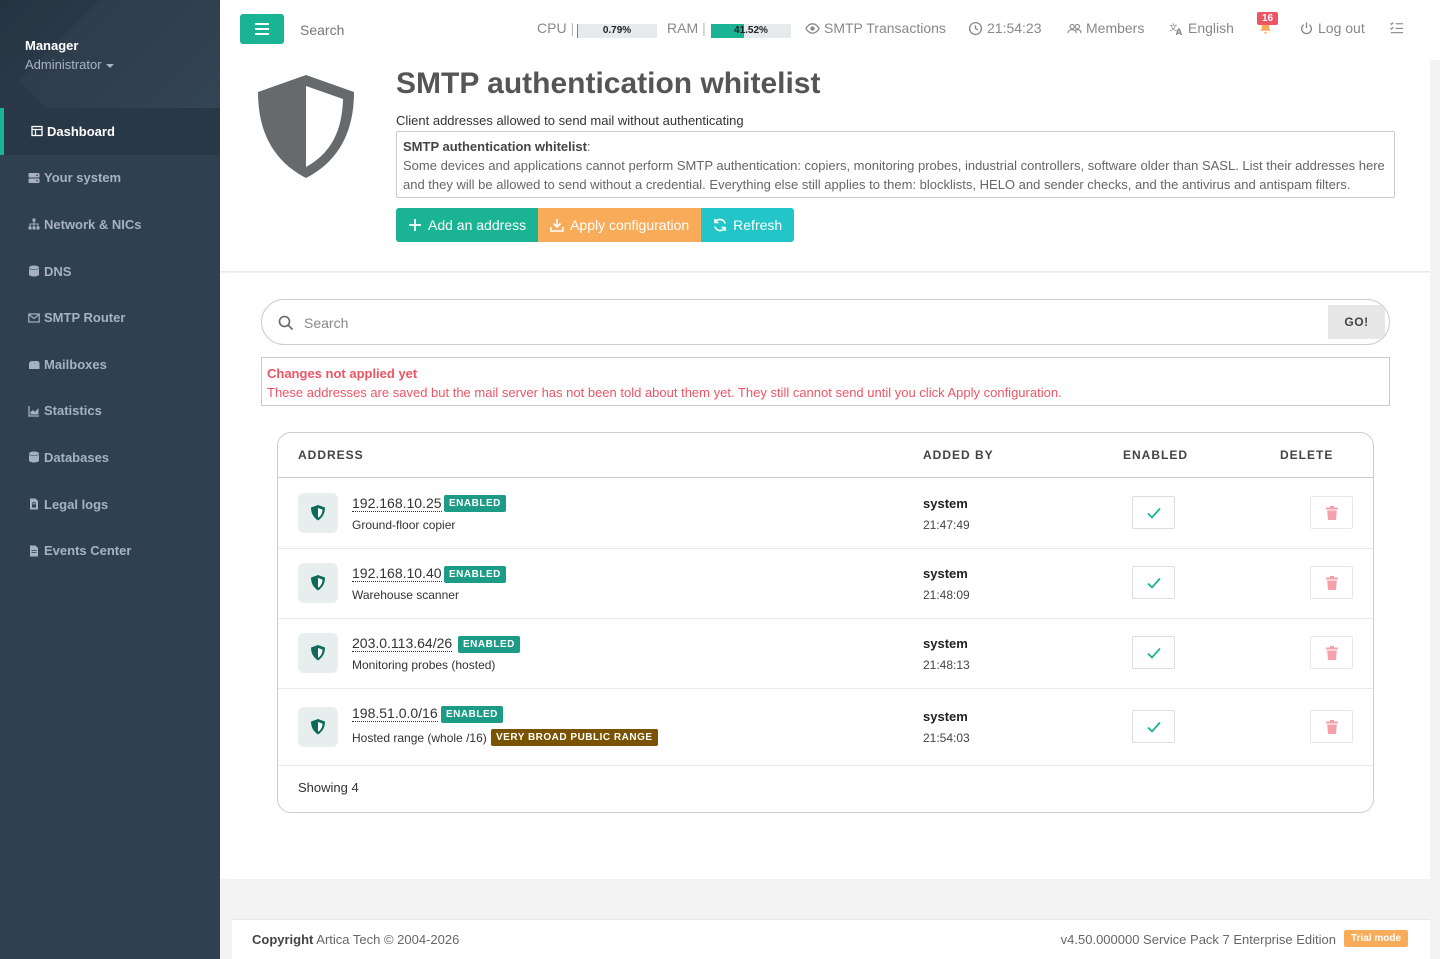  What do you see at coordinates (34, 457) in the screenshot?
I see `database-icon` at bounding box center [34, 457].